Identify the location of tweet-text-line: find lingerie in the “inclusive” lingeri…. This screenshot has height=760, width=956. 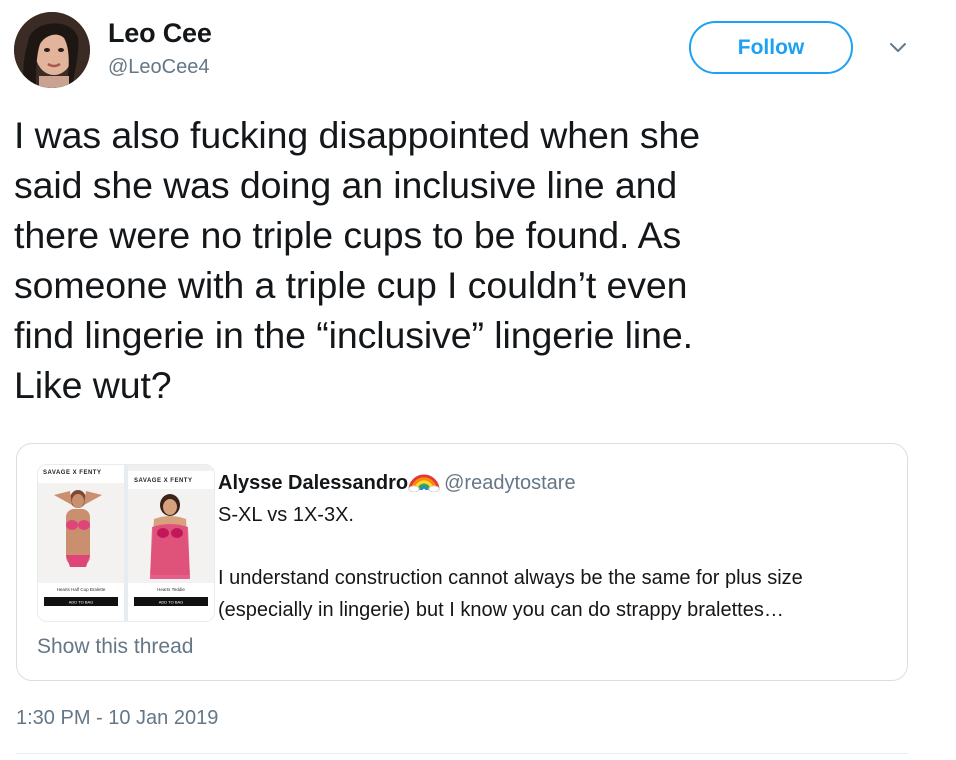
(353, 335).